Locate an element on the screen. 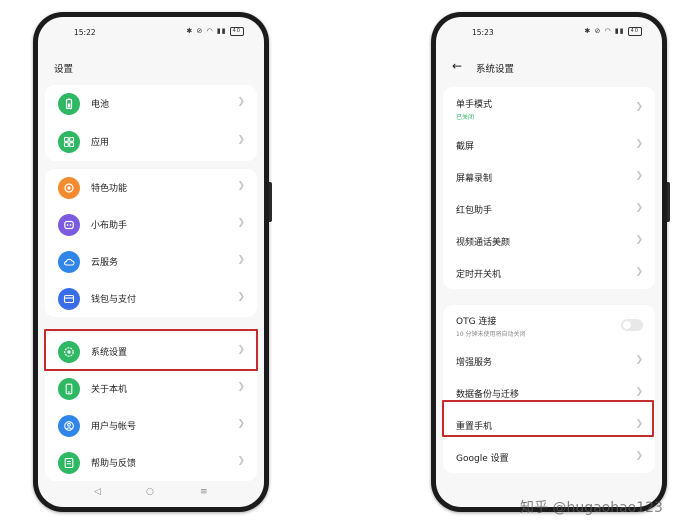  settings-item-label: 用户与帐号 is located at coordinates (114, 427).